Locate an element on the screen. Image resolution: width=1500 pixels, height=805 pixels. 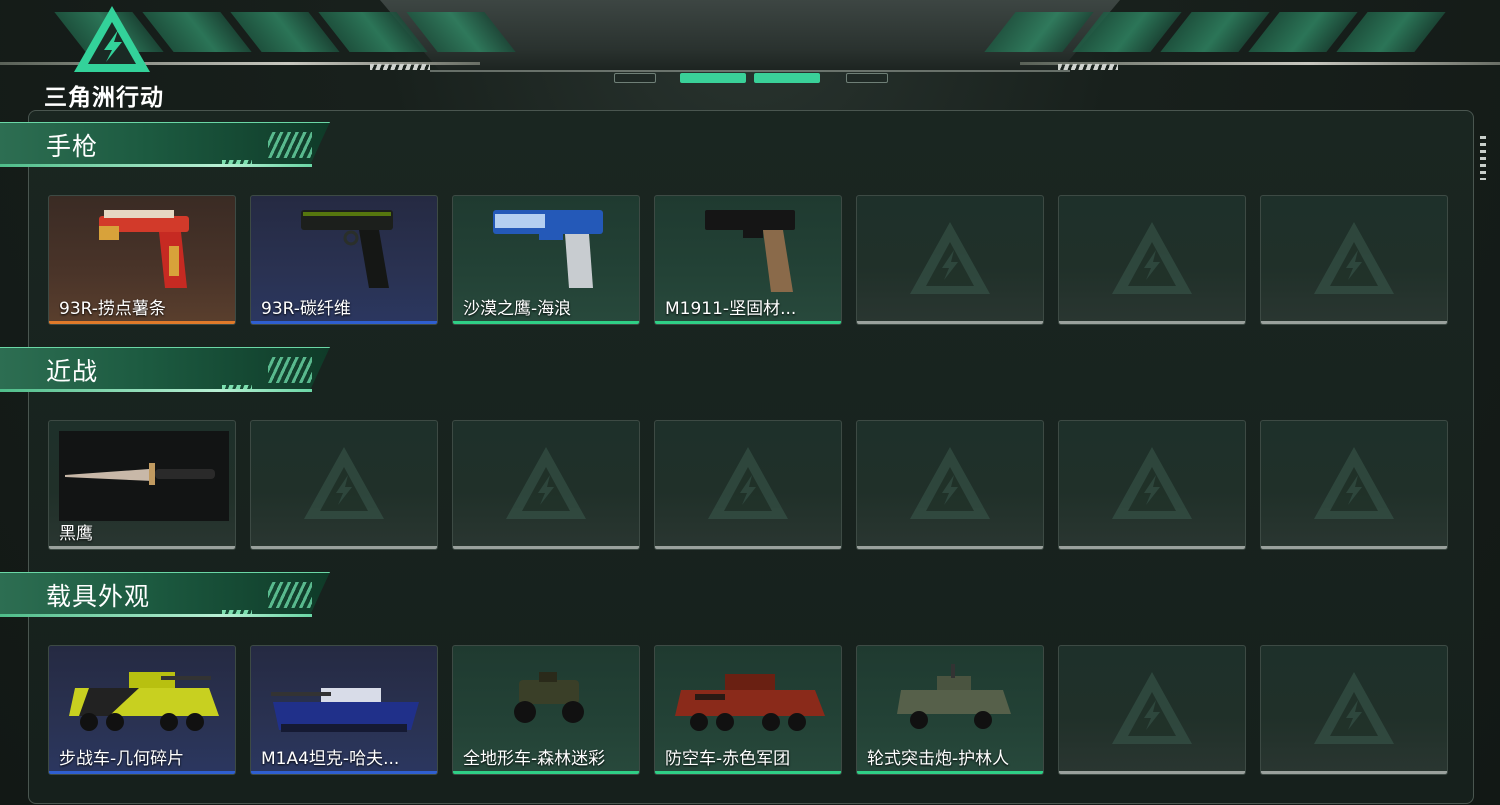
item-card-aa-red-legion: 防空车-赤色军团 is located at coordinates (748, 710).